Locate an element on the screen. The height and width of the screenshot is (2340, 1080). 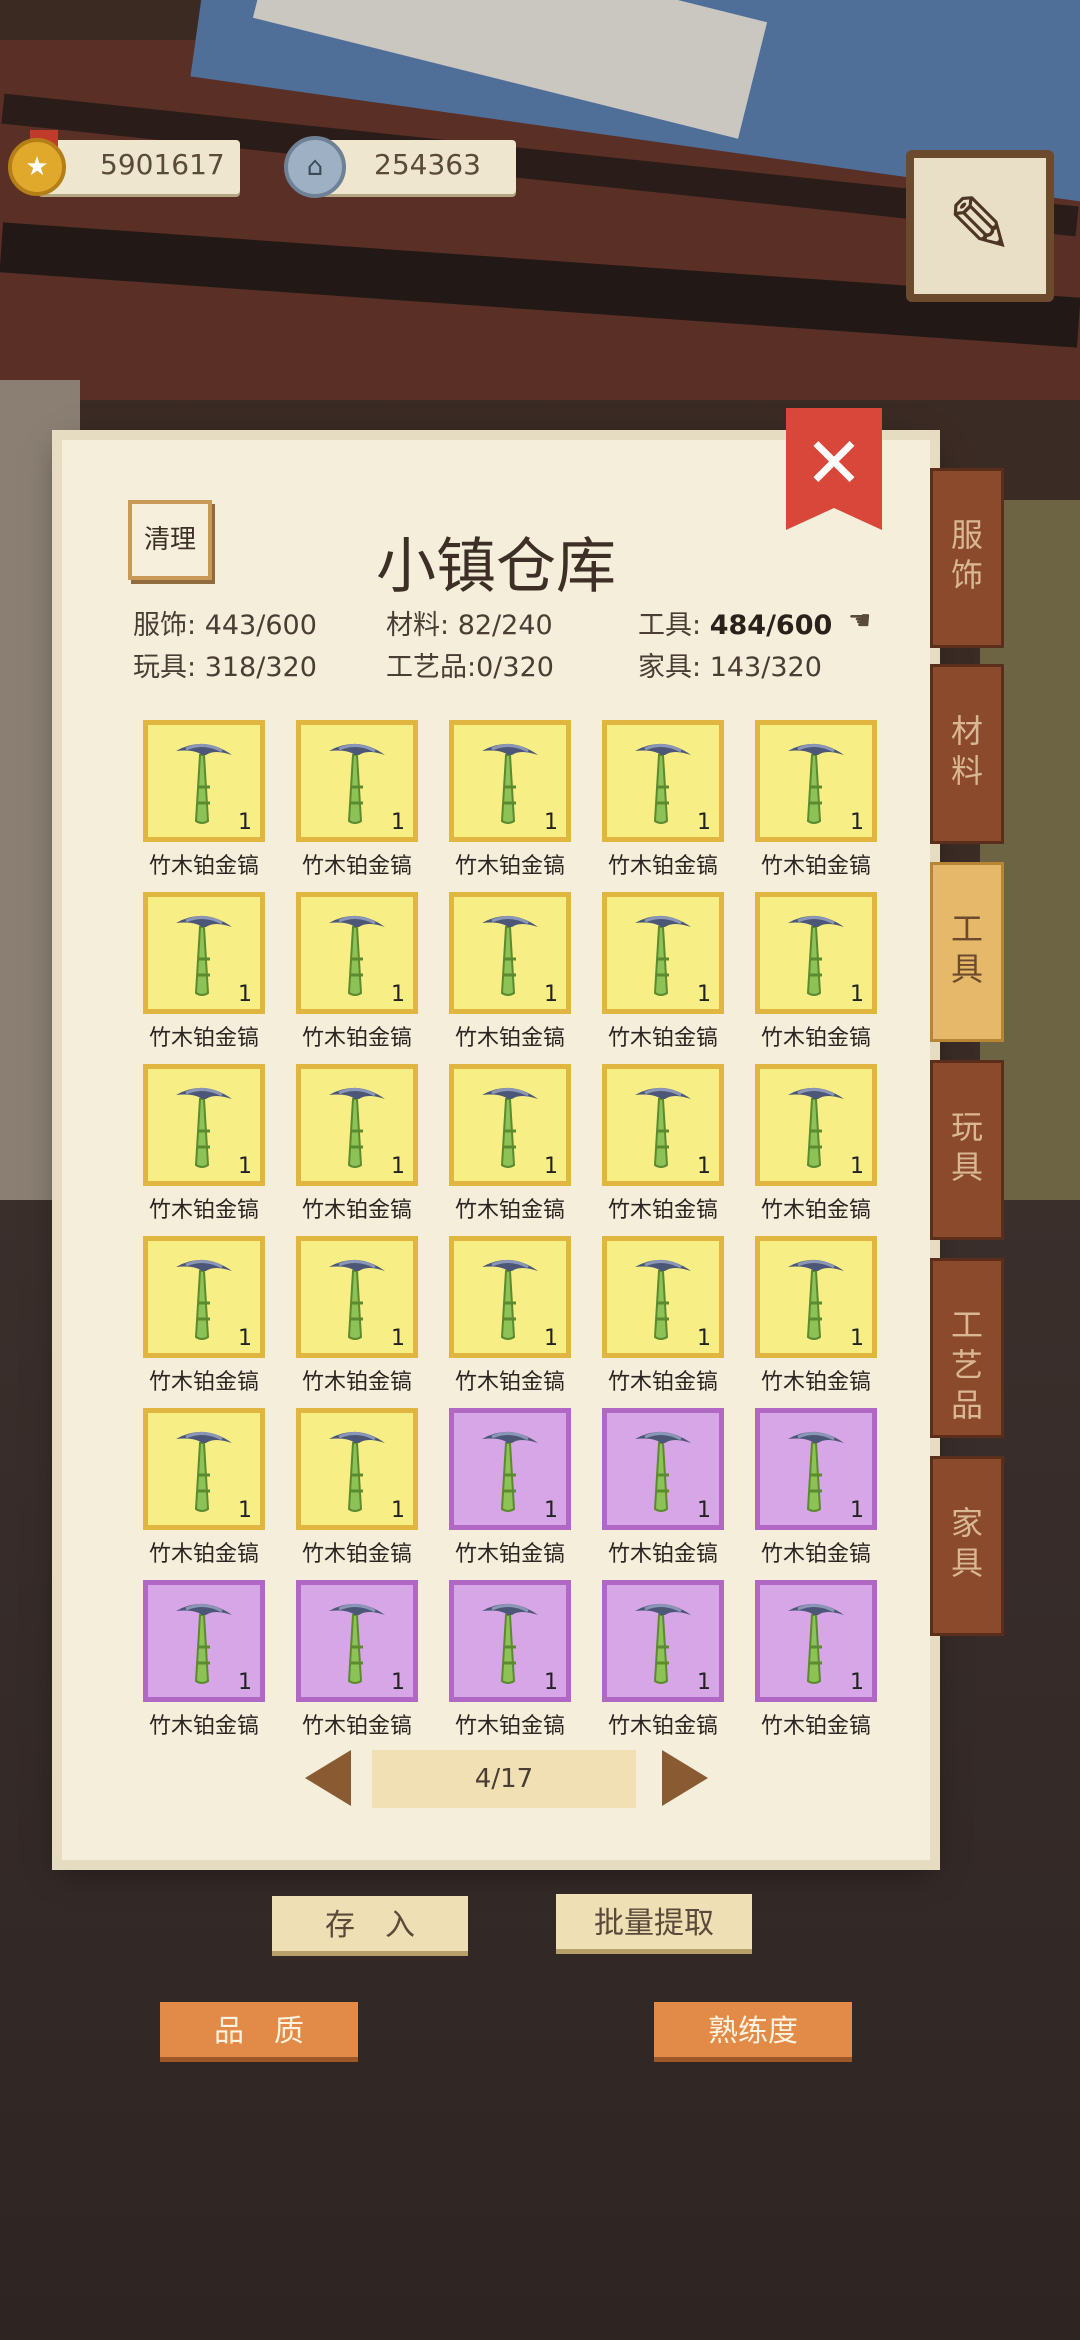
batch-withdraw-button: 批量提取 is located at coordinates (654, 1924).